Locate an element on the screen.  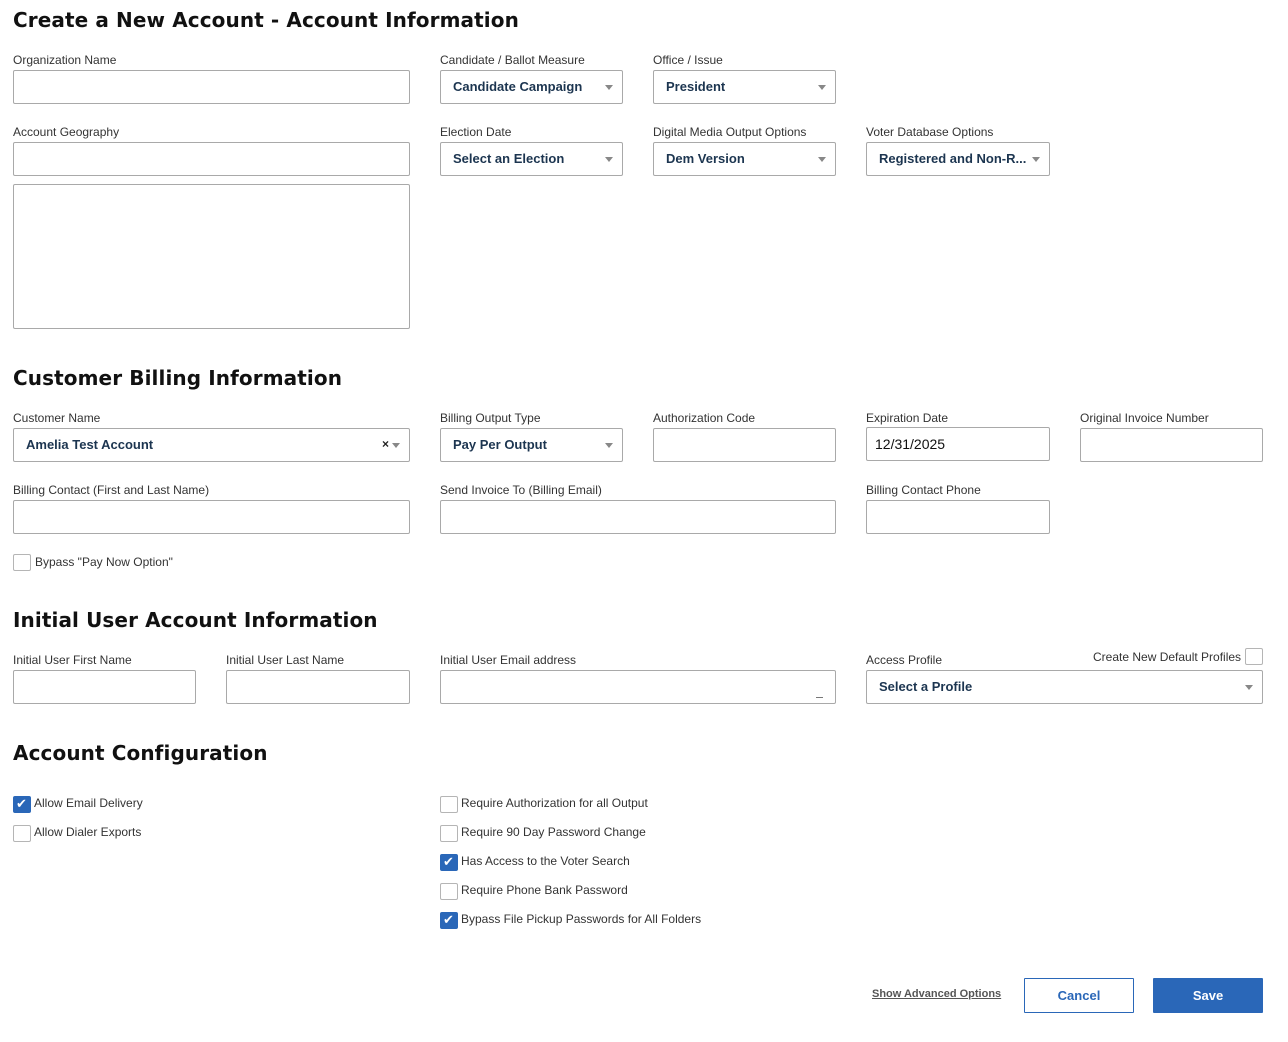
invoice-number-field is located at coordinates (1171, 445).